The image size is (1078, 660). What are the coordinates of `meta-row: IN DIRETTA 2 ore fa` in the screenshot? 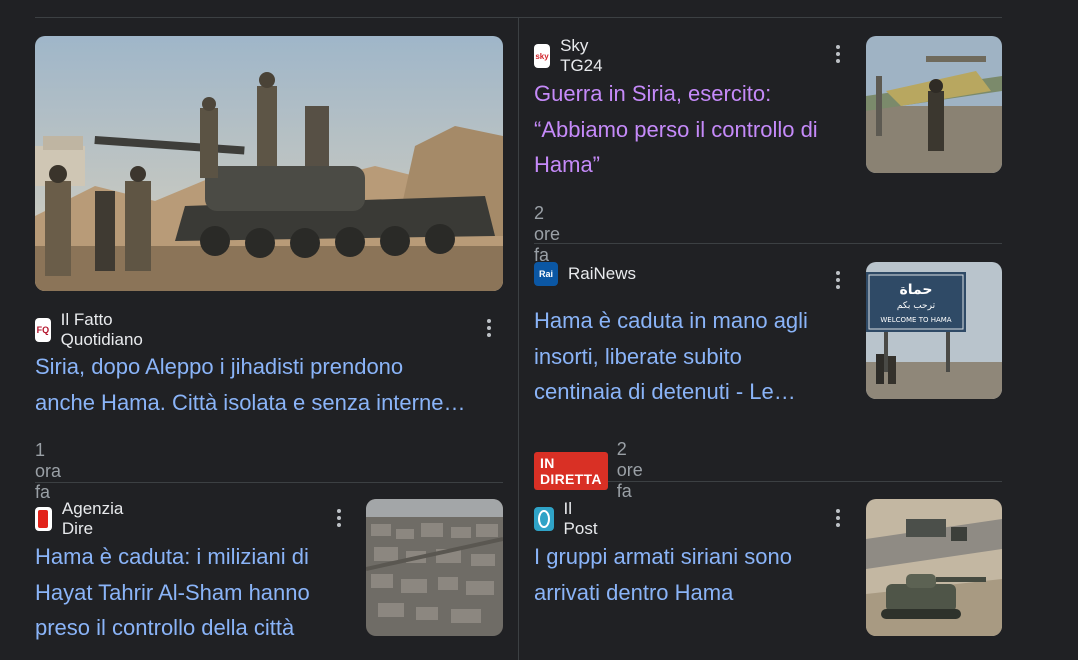 It's located at (588, 470).